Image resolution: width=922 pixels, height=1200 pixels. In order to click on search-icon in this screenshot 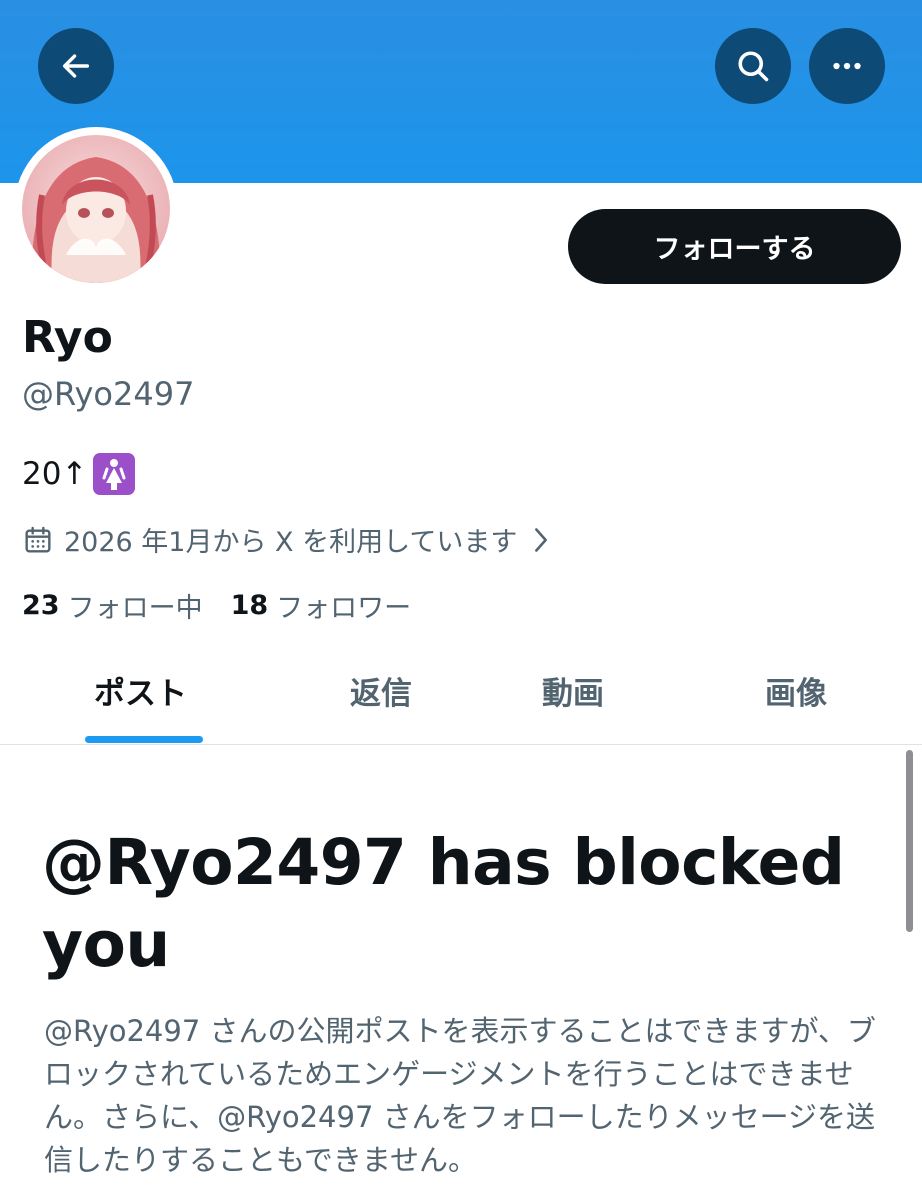, I will do `click(753, 66)`.